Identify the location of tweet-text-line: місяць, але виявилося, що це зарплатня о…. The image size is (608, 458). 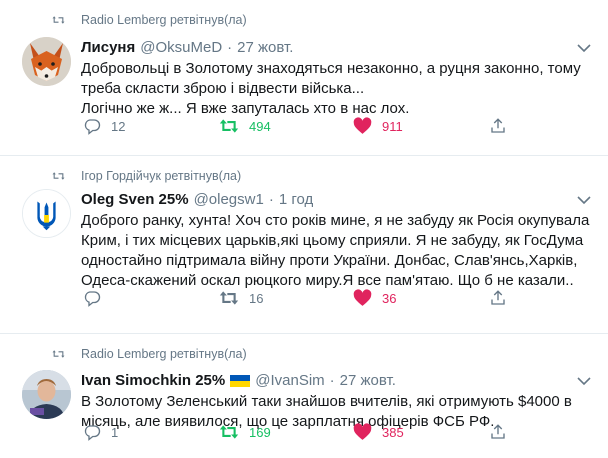
(288, 421).